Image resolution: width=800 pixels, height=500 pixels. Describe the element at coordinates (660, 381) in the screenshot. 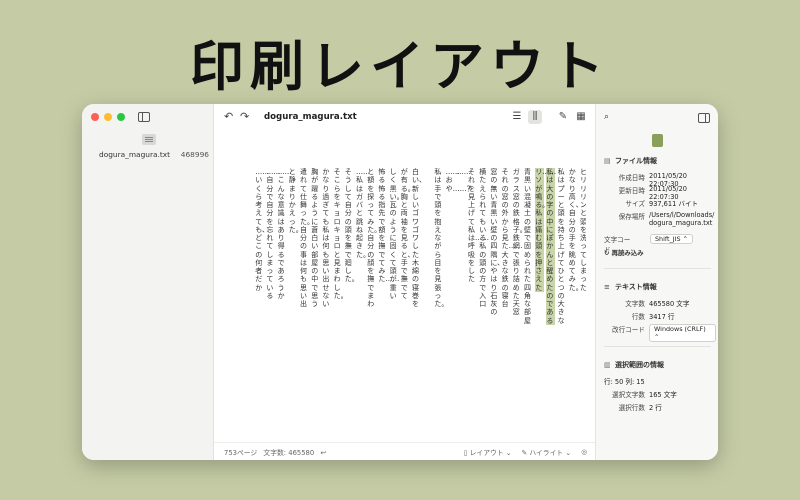

I see `position-row: 行: 50 列: 15` at that location.